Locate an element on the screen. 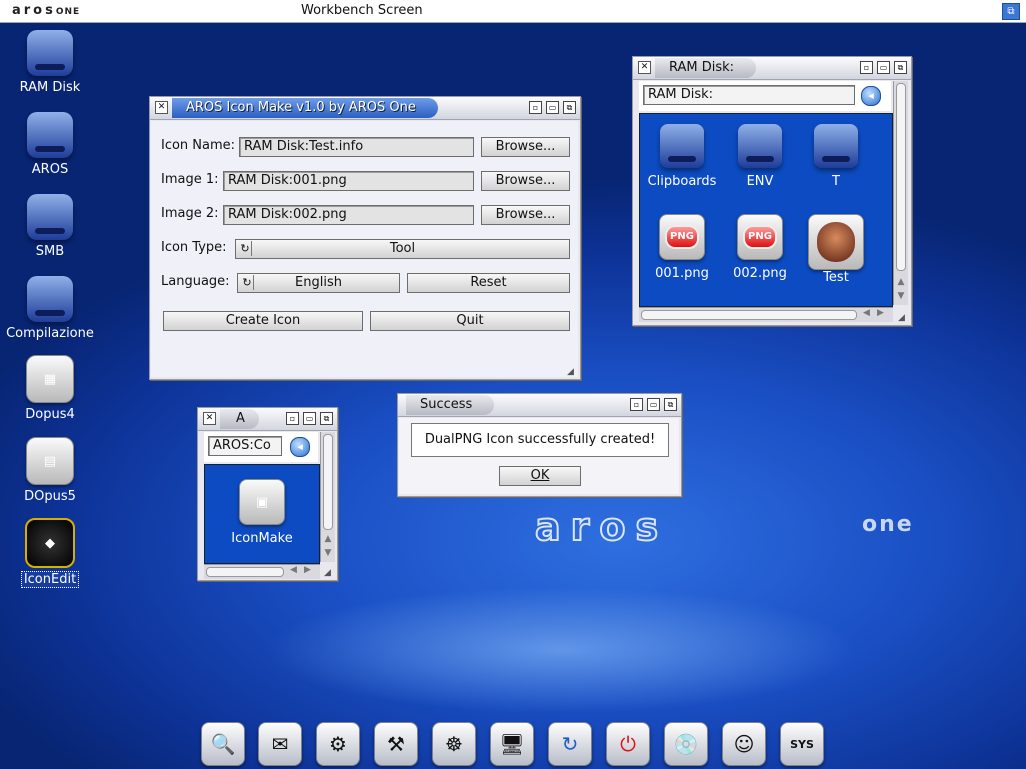  cycle-icon: ↻ is located at coordinates (245, 248).